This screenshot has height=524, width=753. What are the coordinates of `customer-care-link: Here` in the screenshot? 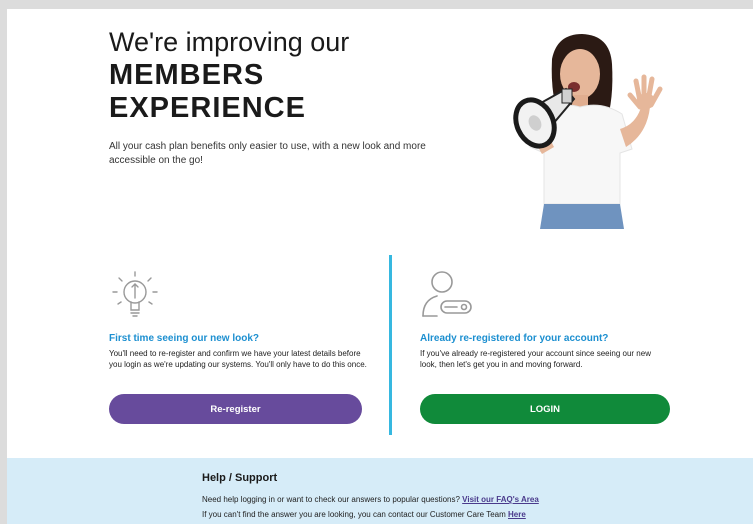 It's located at (517, 514).